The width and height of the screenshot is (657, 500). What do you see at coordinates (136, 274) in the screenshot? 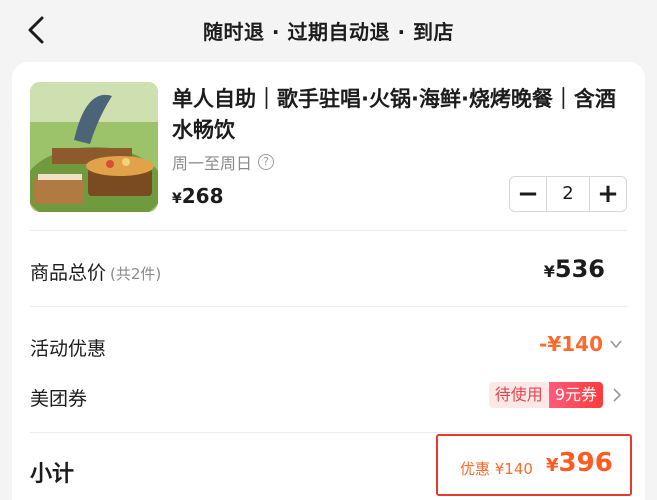
I see `total-count: (共2件)` at bounding box center [136, 274].